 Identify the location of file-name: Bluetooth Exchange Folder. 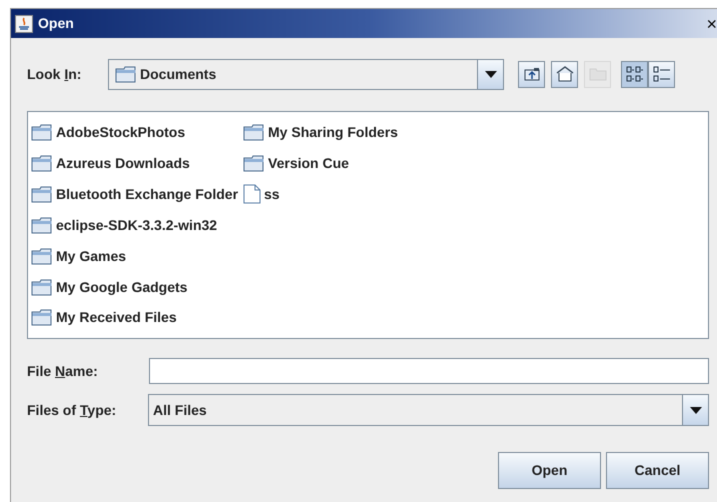
(147, 194).